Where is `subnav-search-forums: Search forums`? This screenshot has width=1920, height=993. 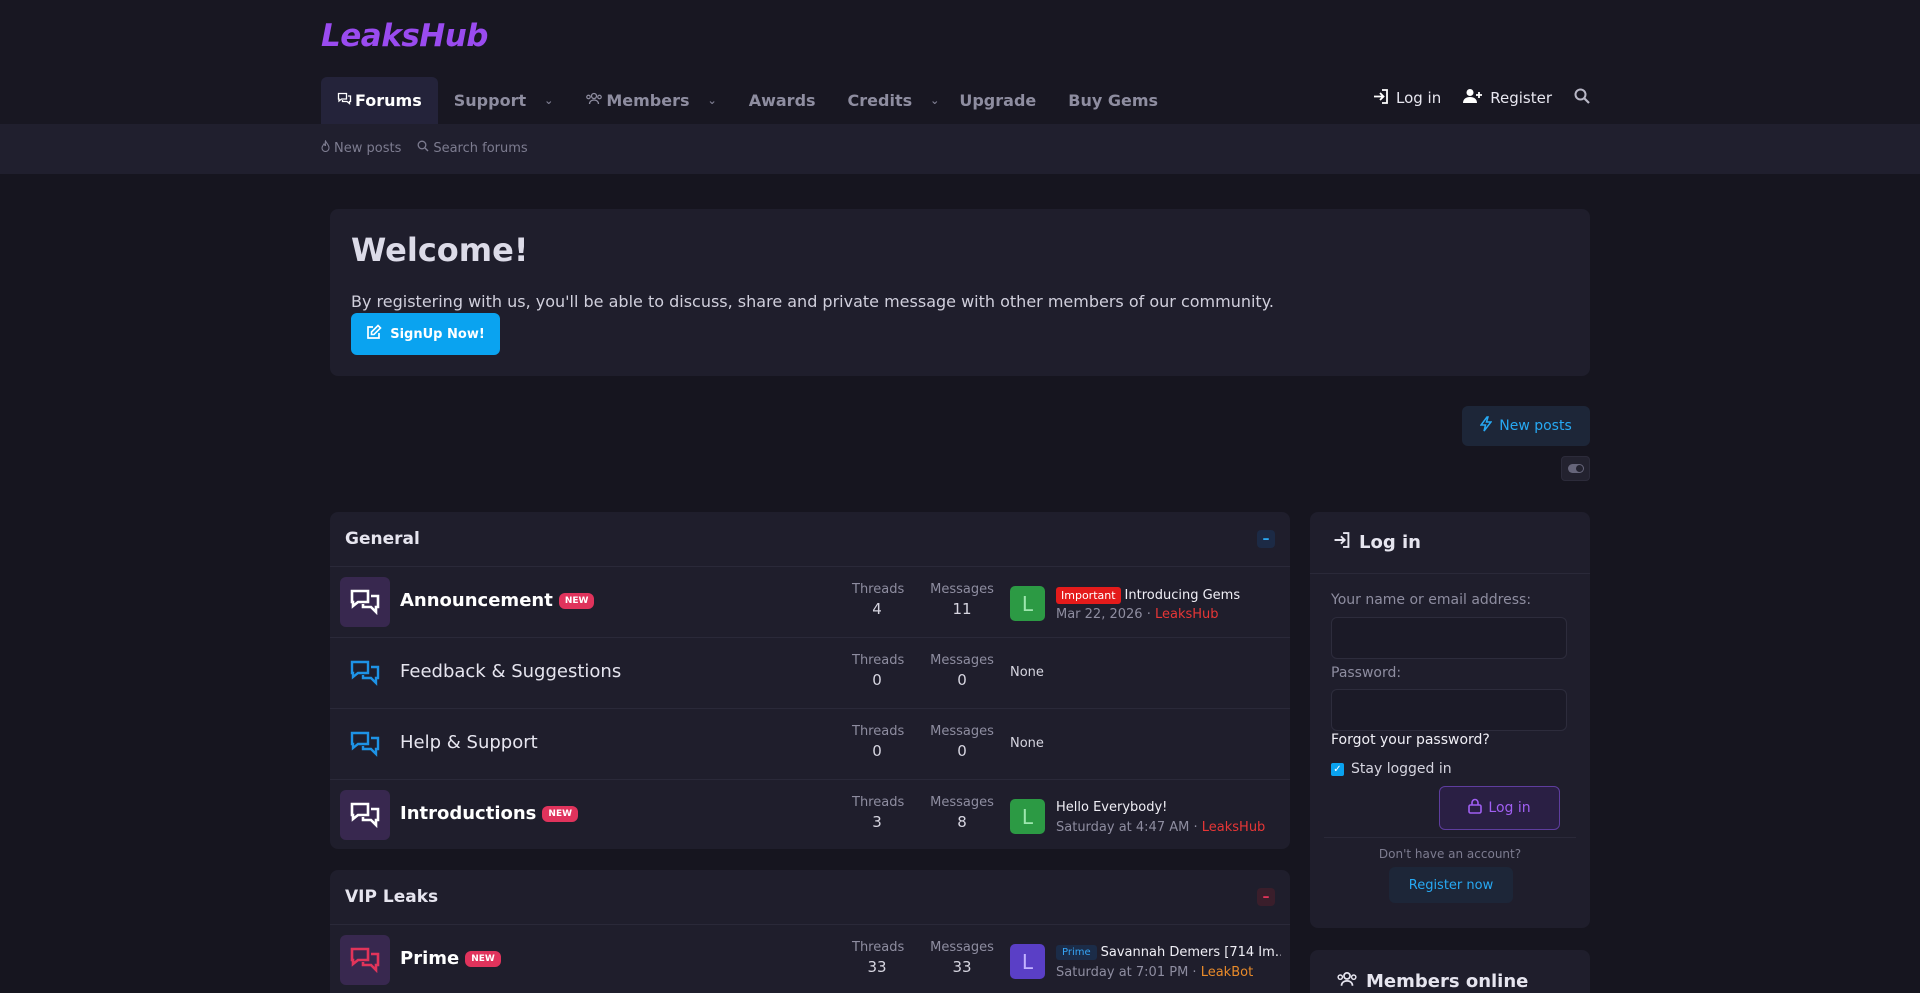 subnav-search-forums: Search forums is located at coordinates (472, 148).